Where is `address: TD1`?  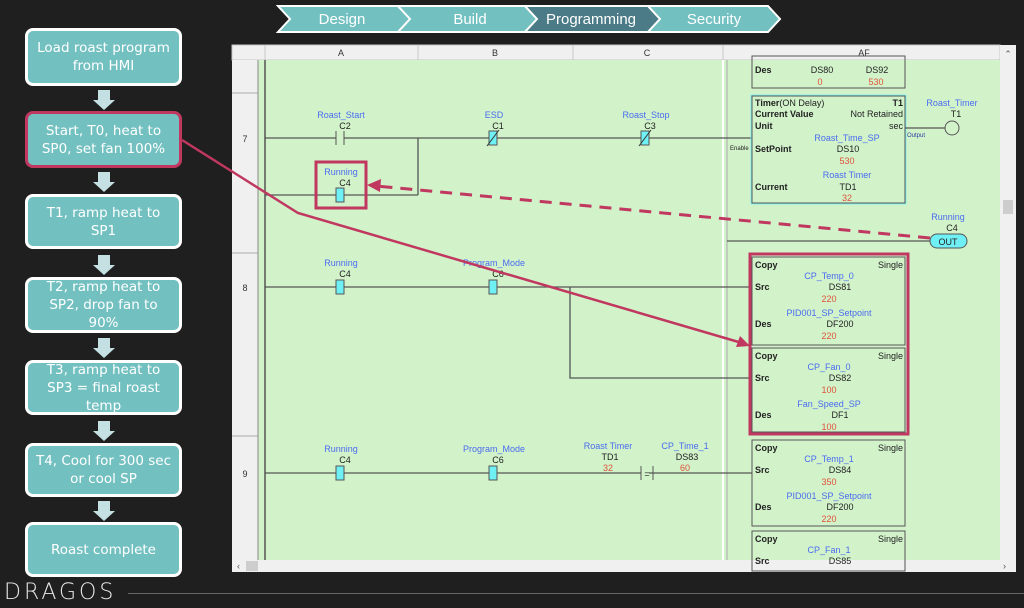
address: TD1 is located at coordinates (847, 187).